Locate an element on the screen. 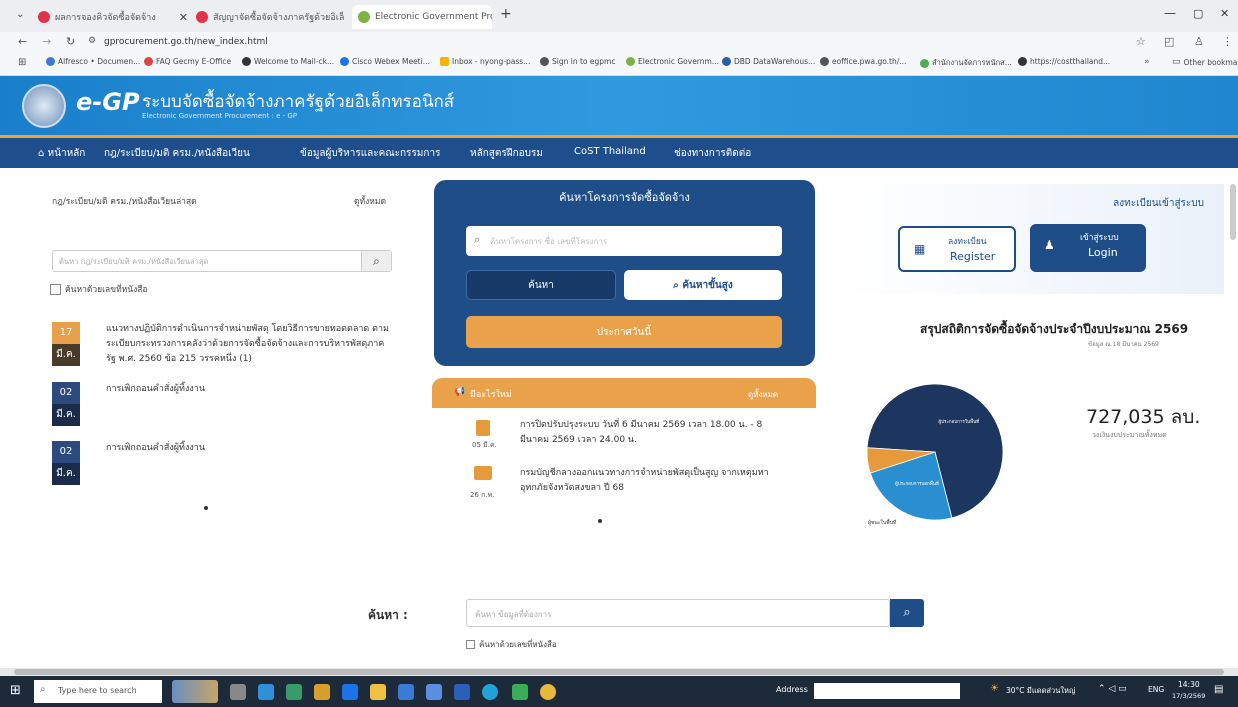 This screenshot has height=707, width=1238. horizontal-scrollbar is located at coordinates (619, 672).